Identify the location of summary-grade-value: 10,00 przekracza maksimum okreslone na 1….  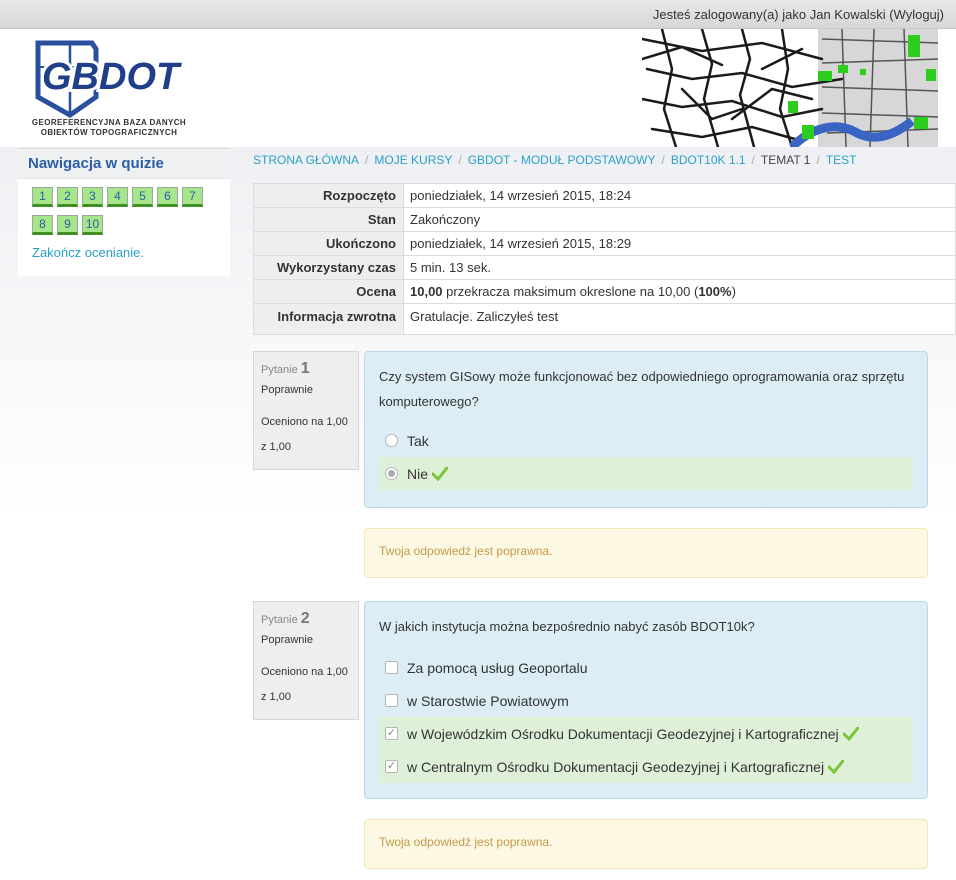
(679, 291).